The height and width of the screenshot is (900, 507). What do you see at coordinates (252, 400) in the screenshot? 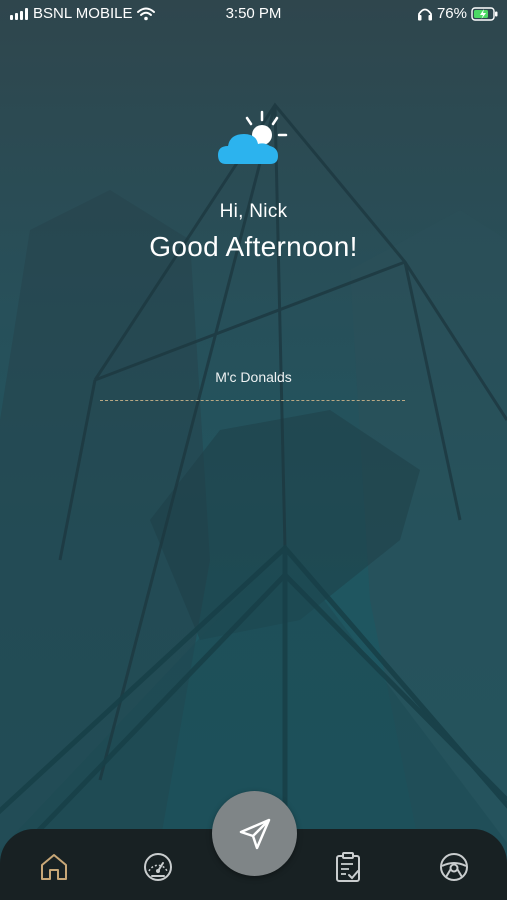
I see `location-field-underline` at bounding box center [252, 400].